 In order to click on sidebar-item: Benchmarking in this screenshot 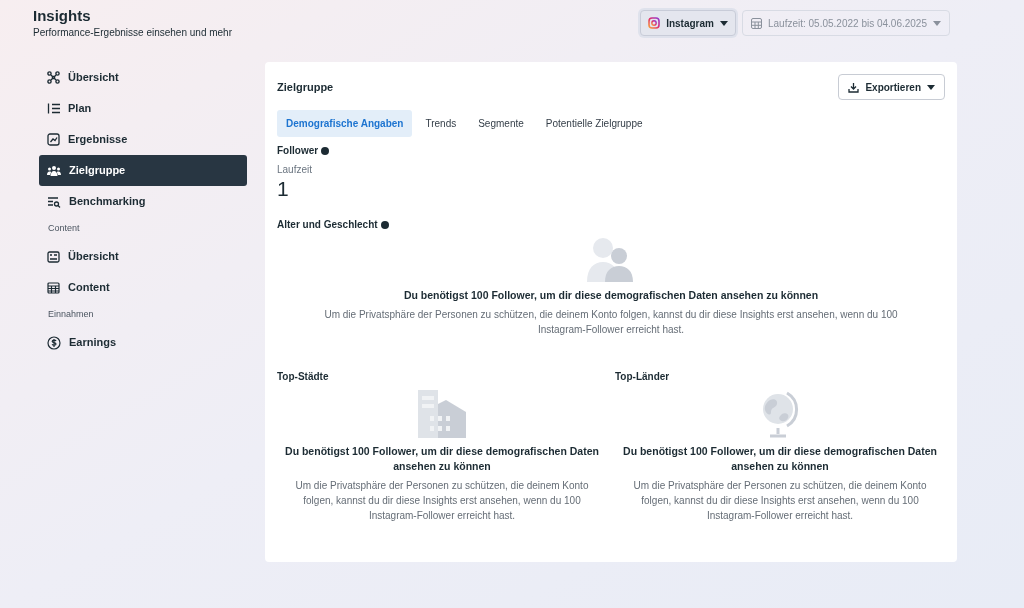, I will do `click(143, 201)`.